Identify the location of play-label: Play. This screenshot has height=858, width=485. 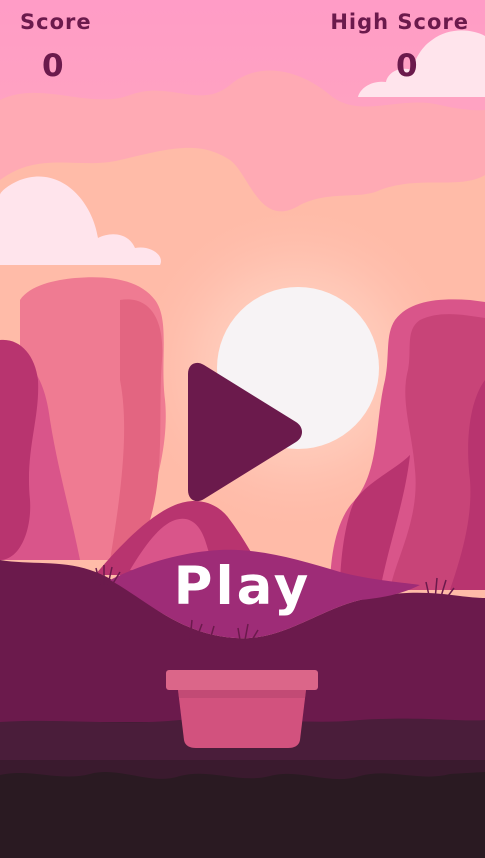
(242, 586).